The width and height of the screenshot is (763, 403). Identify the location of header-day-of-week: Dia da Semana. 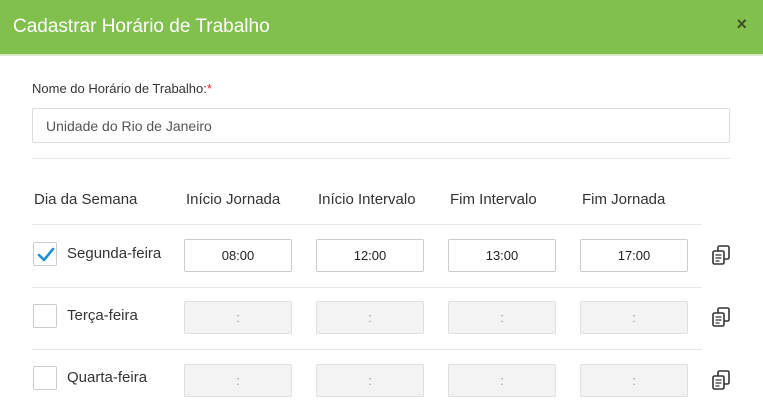
(86, 199).